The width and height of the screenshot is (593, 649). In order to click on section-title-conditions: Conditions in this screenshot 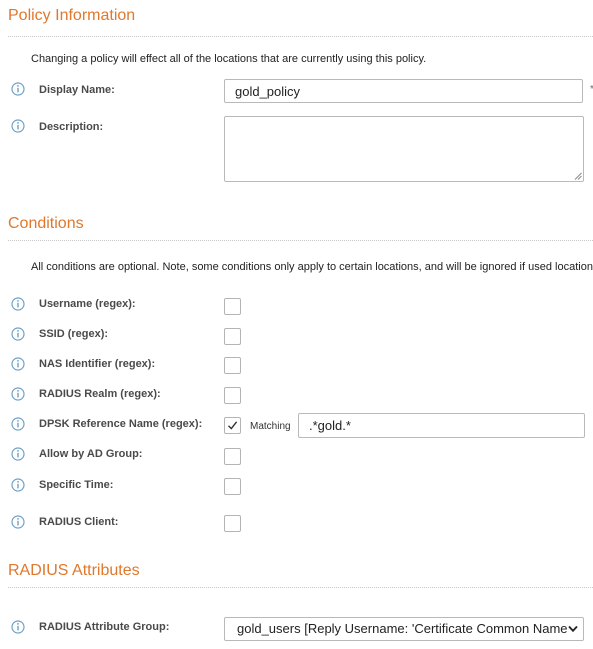, I will do `click(46, 223)`.